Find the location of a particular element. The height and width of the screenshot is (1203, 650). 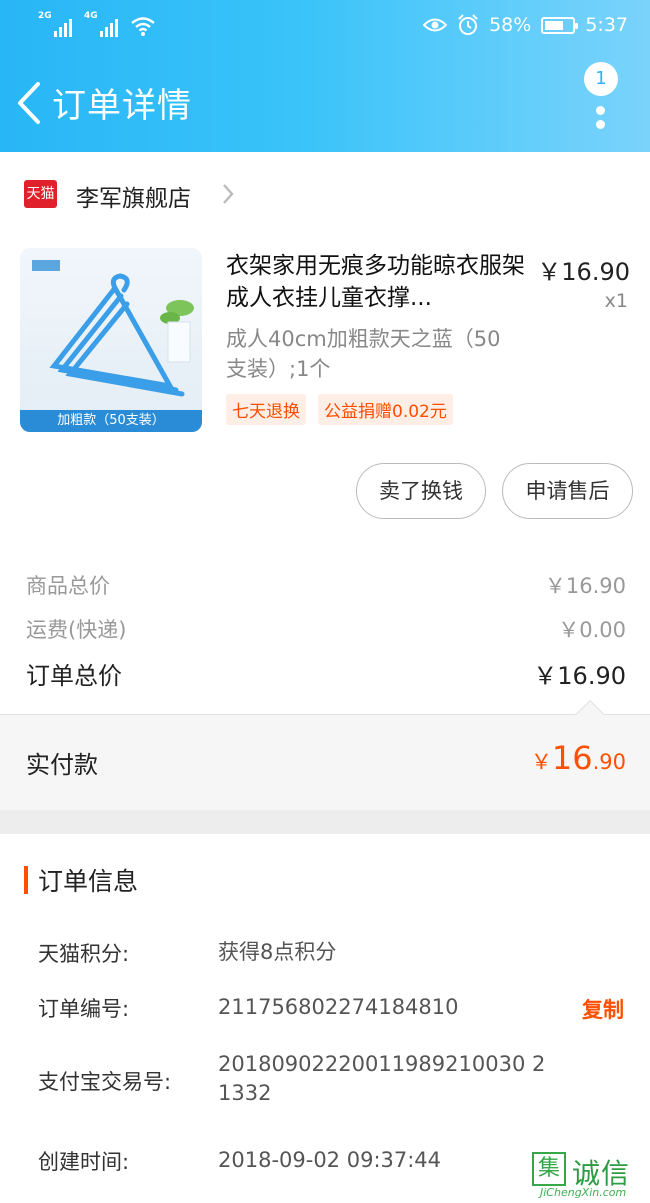

back-arrow-icon is located at coordinates (29, 103).